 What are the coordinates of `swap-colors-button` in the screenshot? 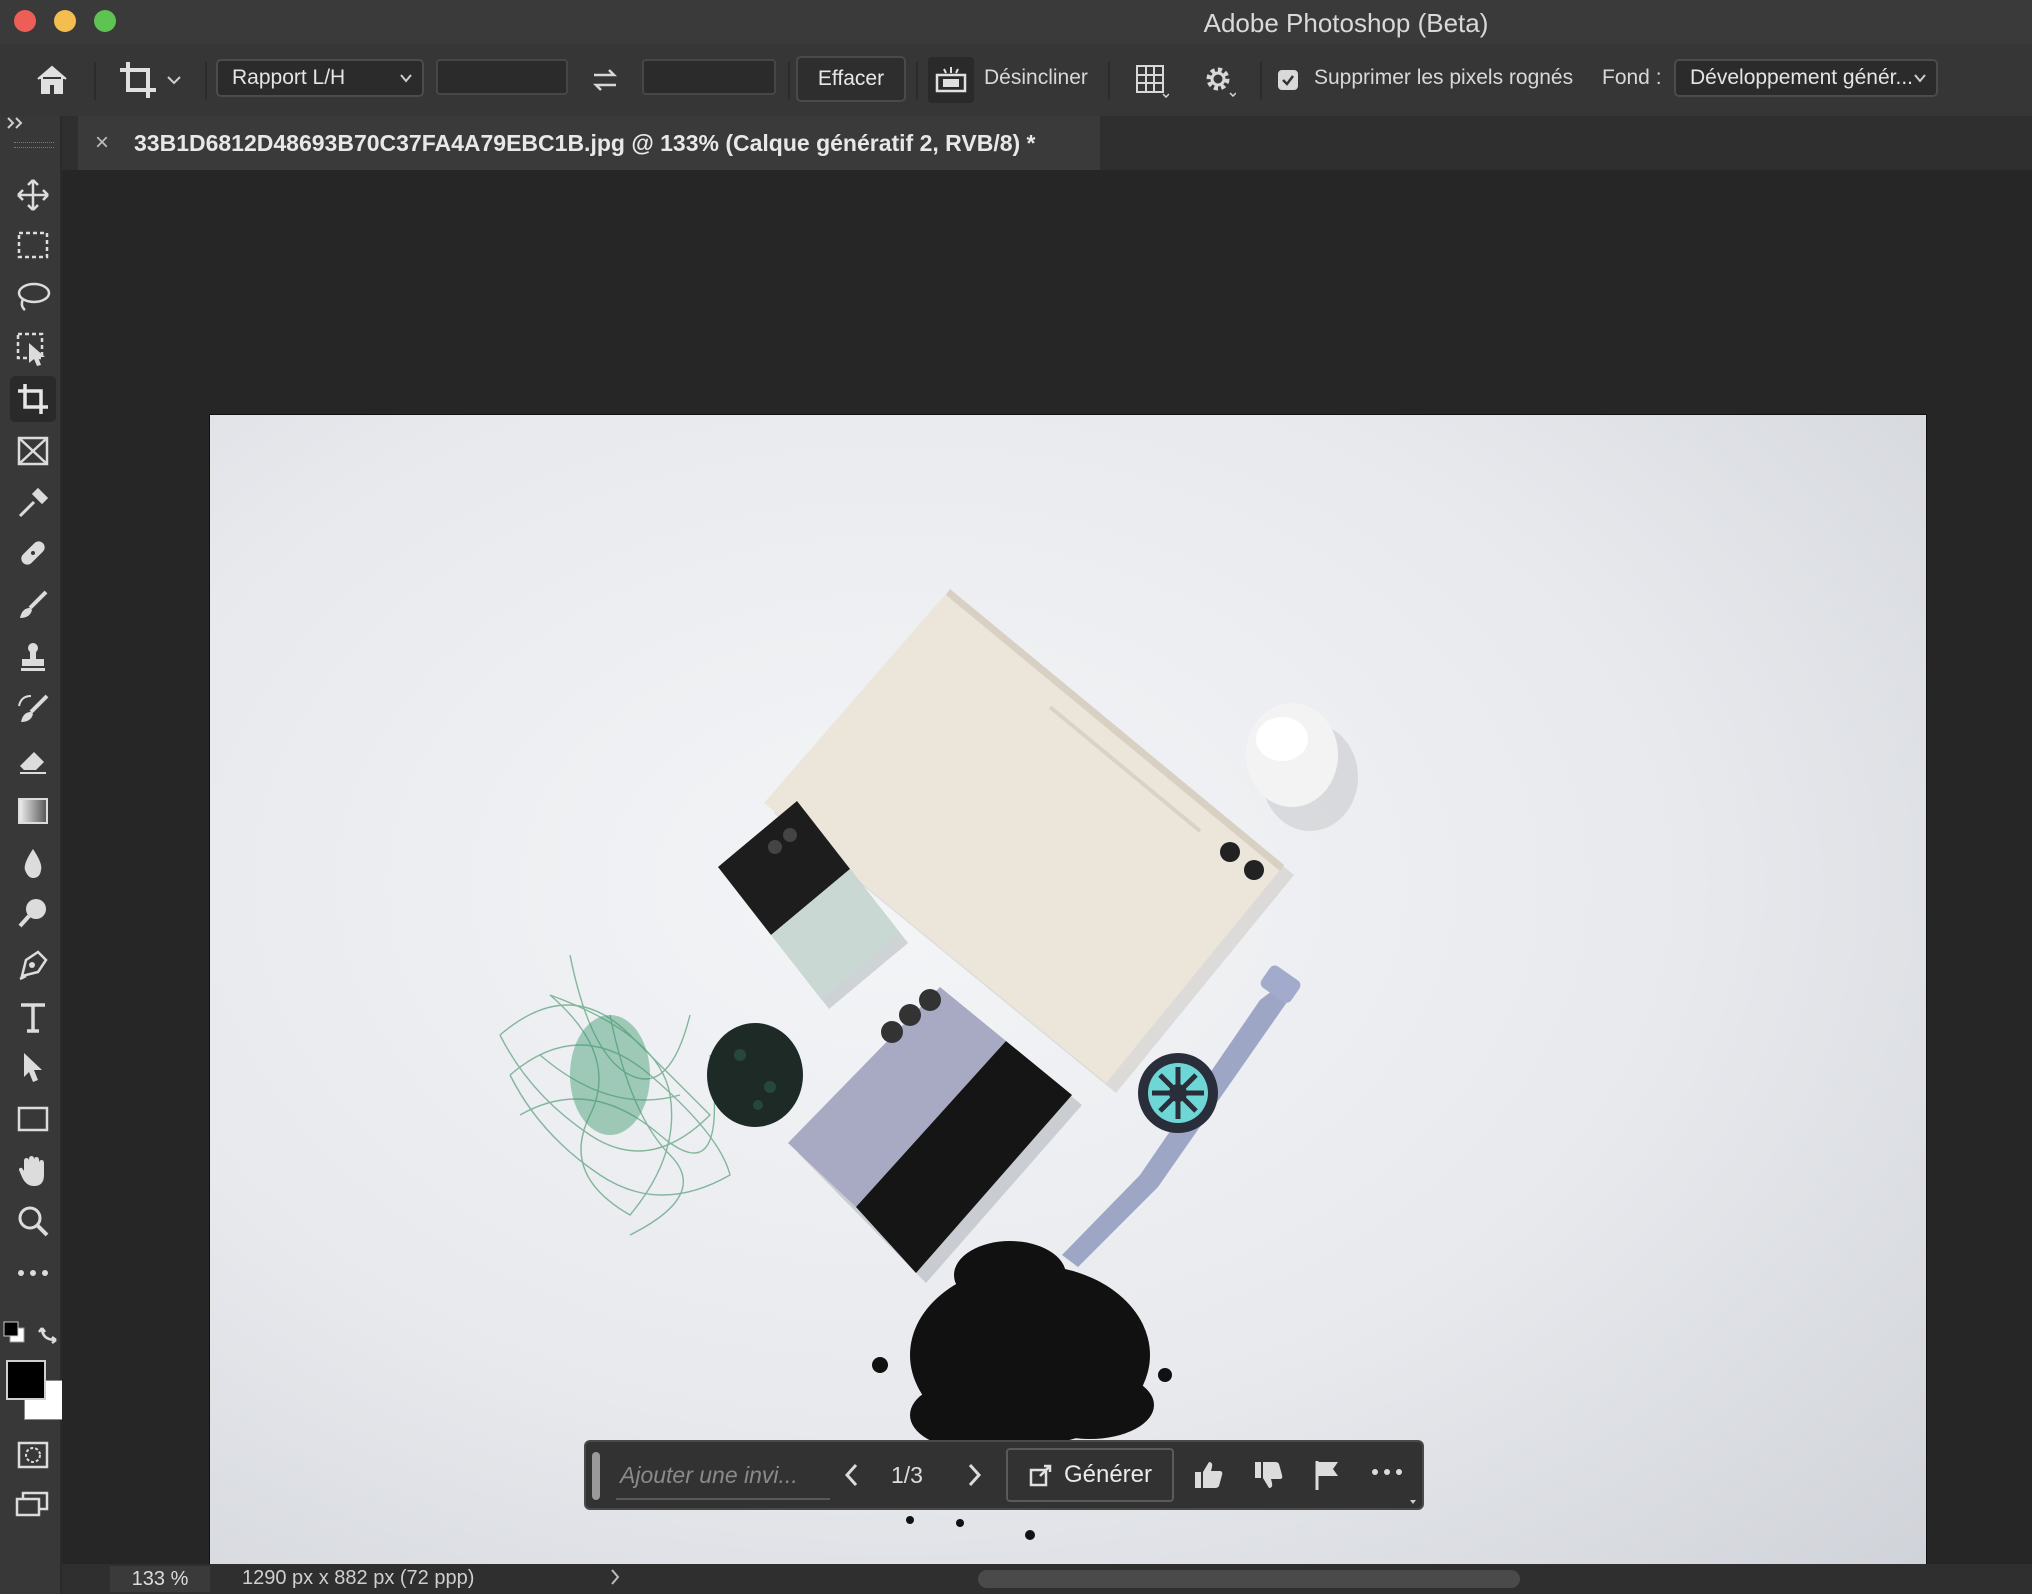 It's located at (51, 1333).